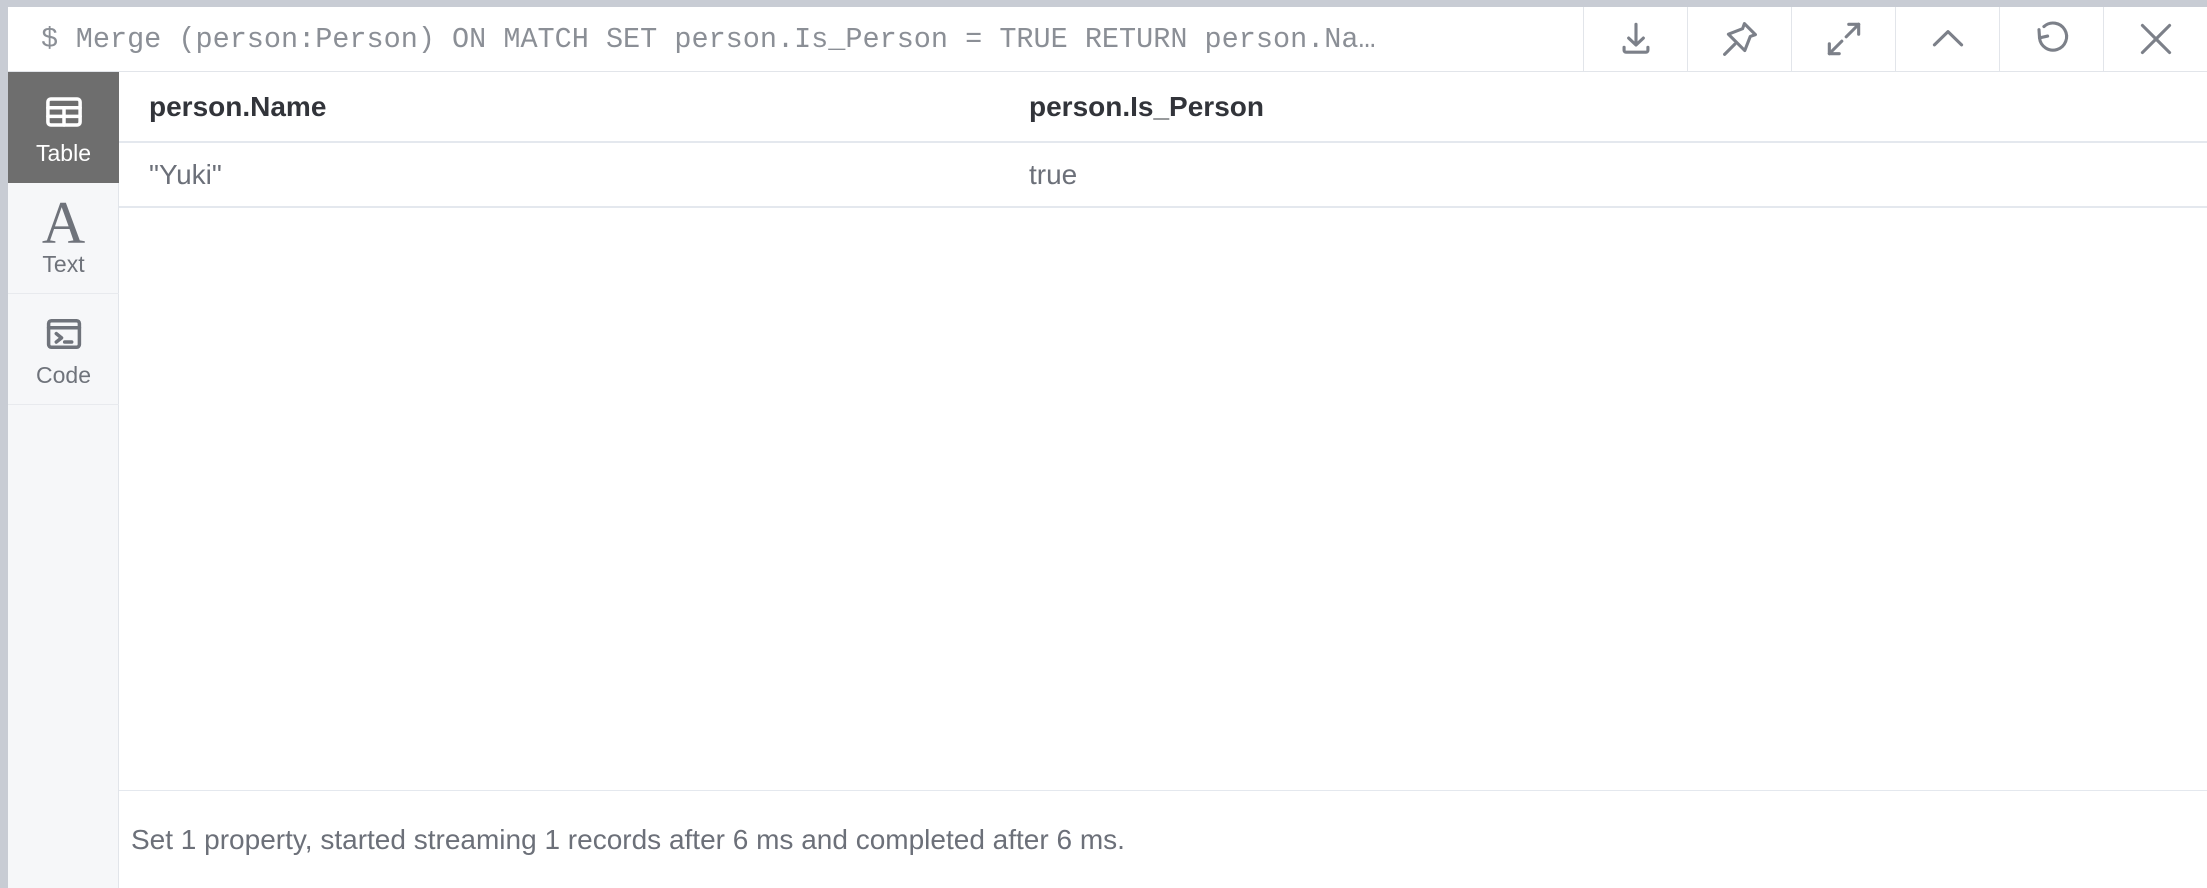 This screenshot has height=888, width=2207. Describe the element at coordinates (64, 334) in the screenshot. I see `terminal-icon` at that location.